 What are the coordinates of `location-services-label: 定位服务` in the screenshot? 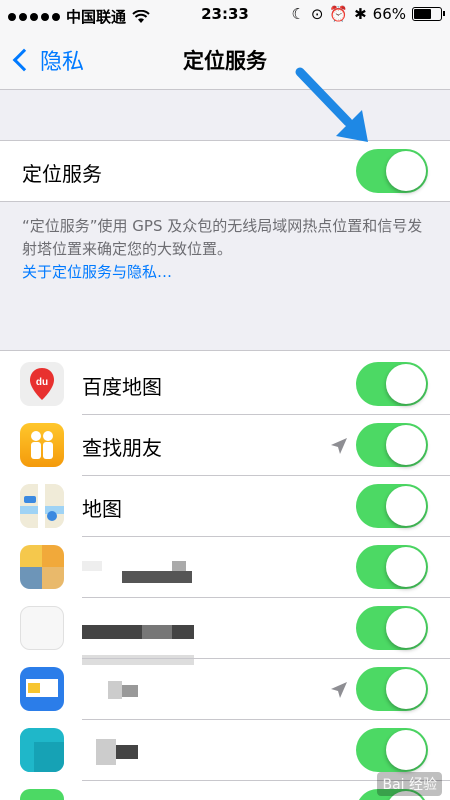 It's located at (62, 174).